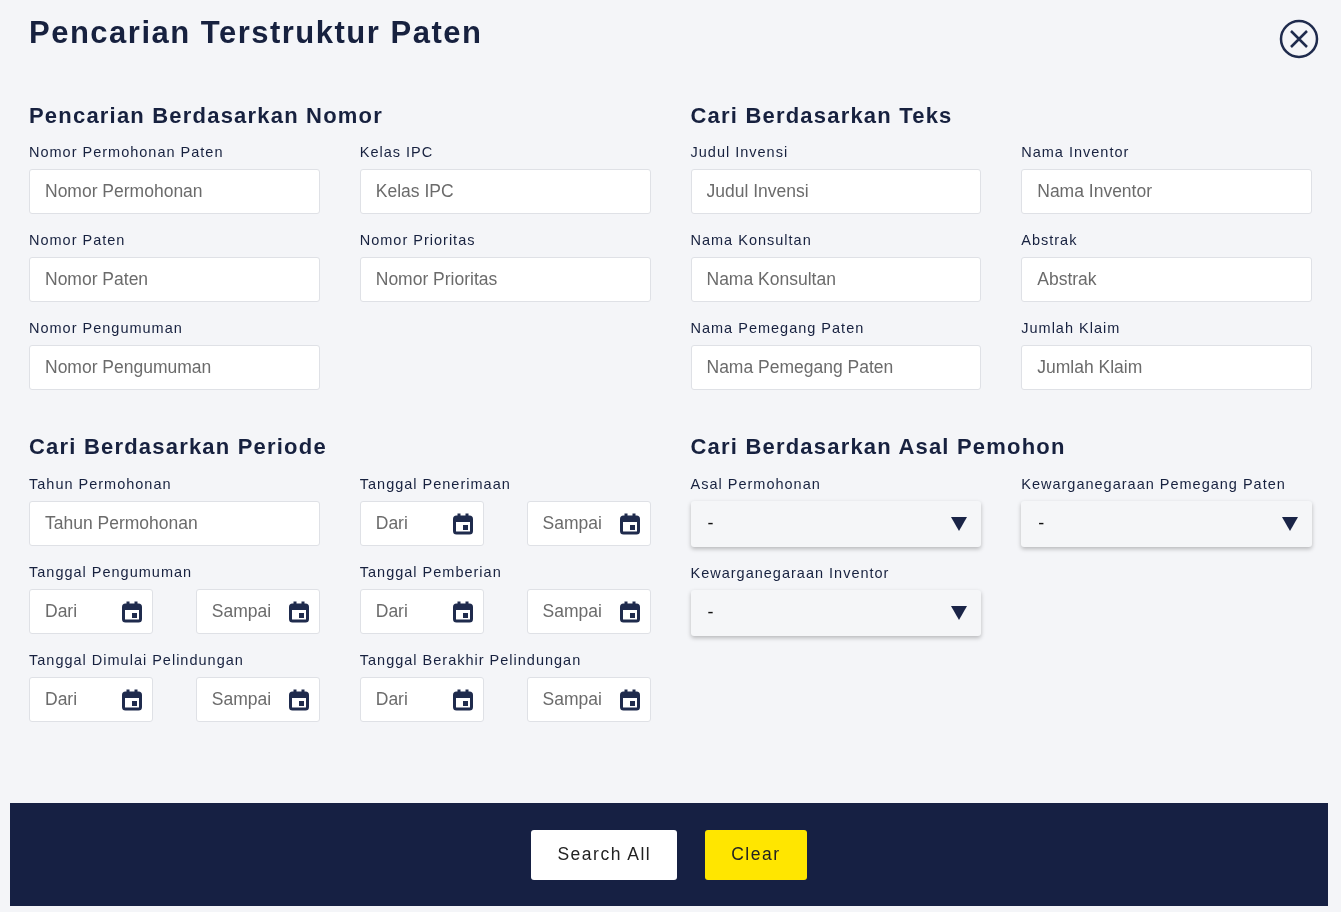 The width and height of the screenshot is (1341, 912). Describe the element at coordinates (1154, 483) in the screenshot. I see `field-label: Kewarganegaraan Pemegang Paten` at that location.